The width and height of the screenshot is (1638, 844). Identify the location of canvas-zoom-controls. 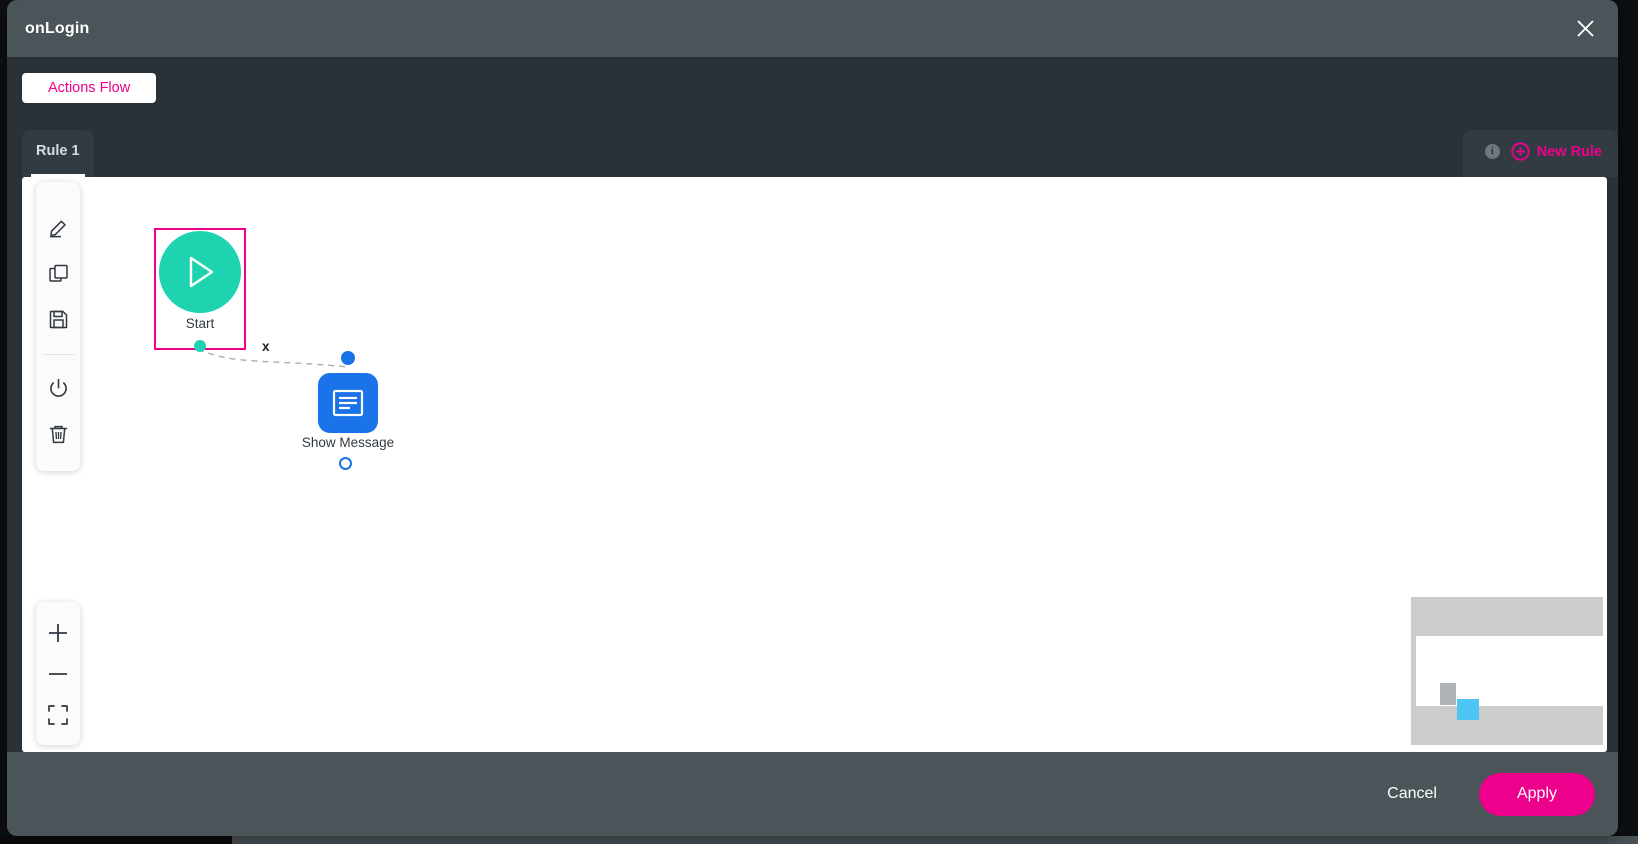
(58, 673).